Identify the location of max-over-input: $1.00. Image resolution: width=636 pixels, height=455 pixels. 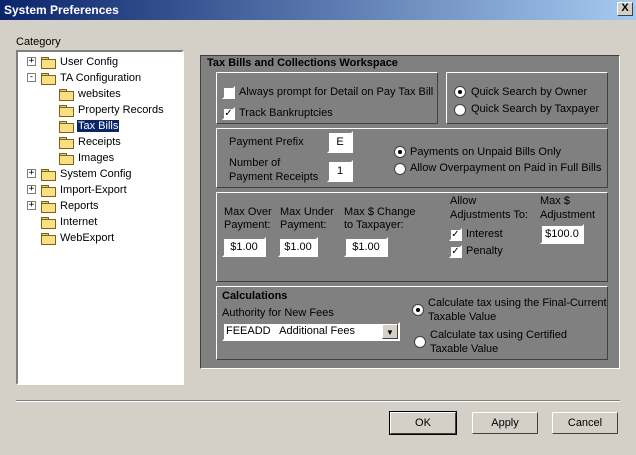
(244, 247).